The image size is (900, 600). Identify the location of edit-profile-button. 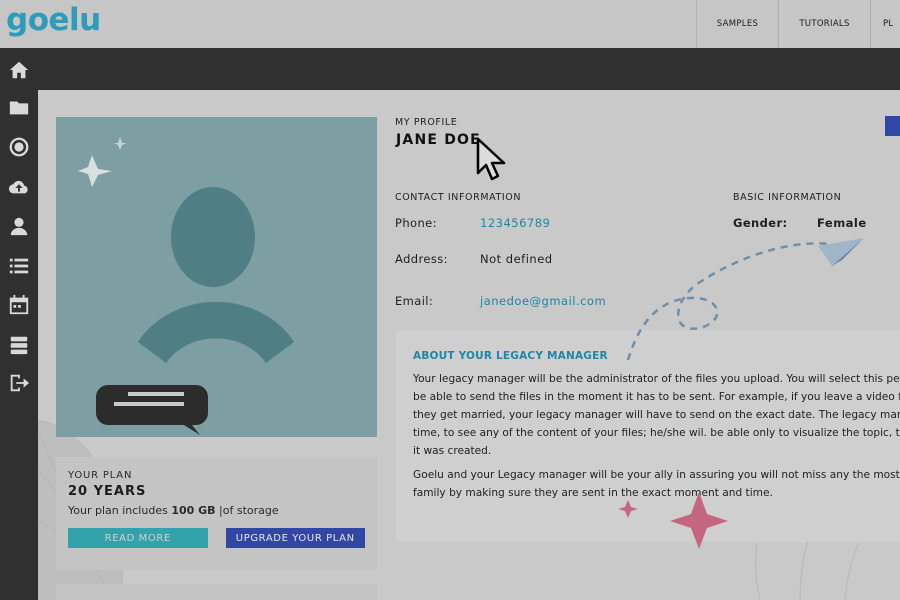
(892, 126).